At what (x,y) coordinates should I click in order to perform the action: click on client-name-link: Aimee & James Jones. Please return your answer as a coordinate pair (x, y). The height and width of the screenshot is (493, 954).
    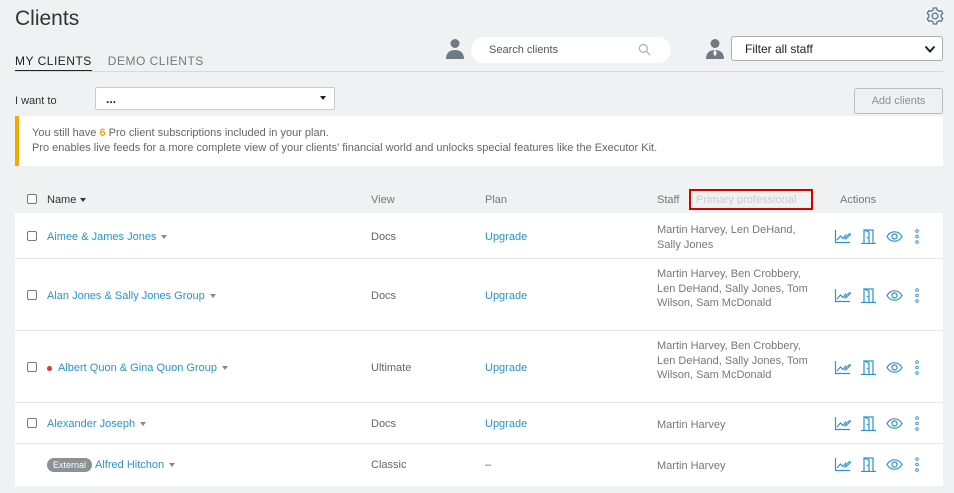
    Looking at the image, I should click on (107, 237).